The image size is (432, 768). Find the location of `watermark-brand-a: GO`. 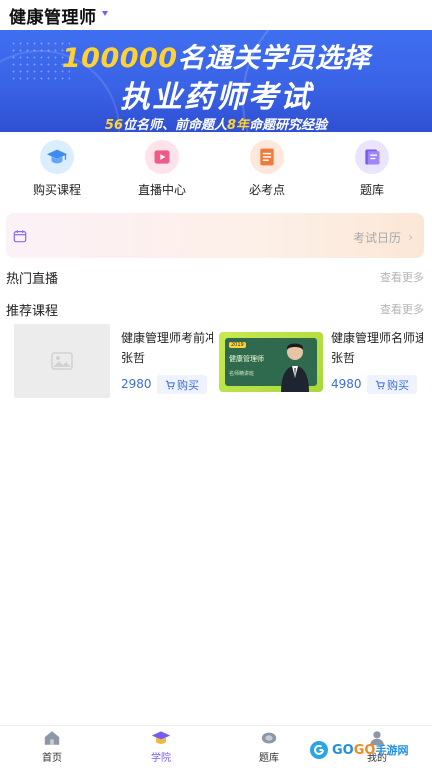

watermark-brand-a: GO is located at coordinates (343, 750).